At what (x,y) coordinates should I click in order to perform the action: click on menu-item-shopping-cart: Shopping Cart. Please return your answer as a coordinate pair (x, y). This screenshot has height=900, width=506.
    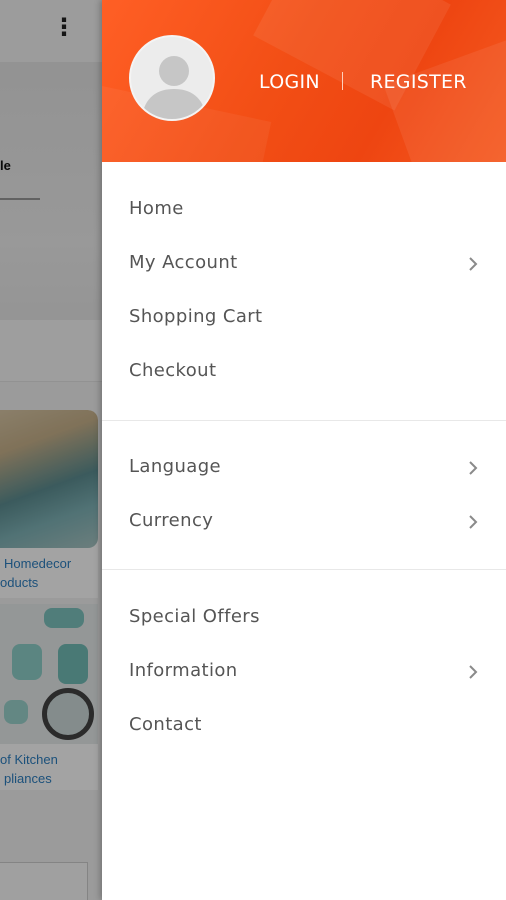
    Looking at the image, I should click on (304, 318).